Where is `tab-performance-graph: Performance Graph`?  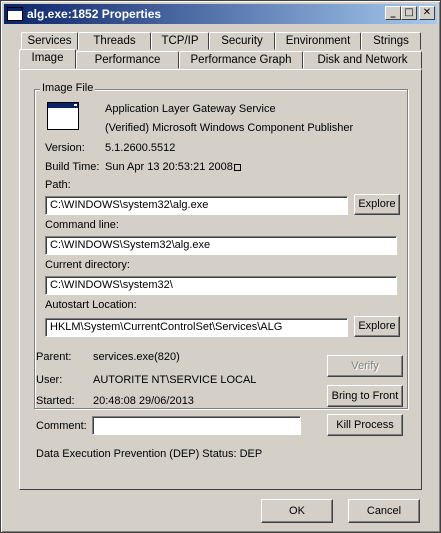 tab-performance-graph: Performance Graph is located at coordinates (241, 60).